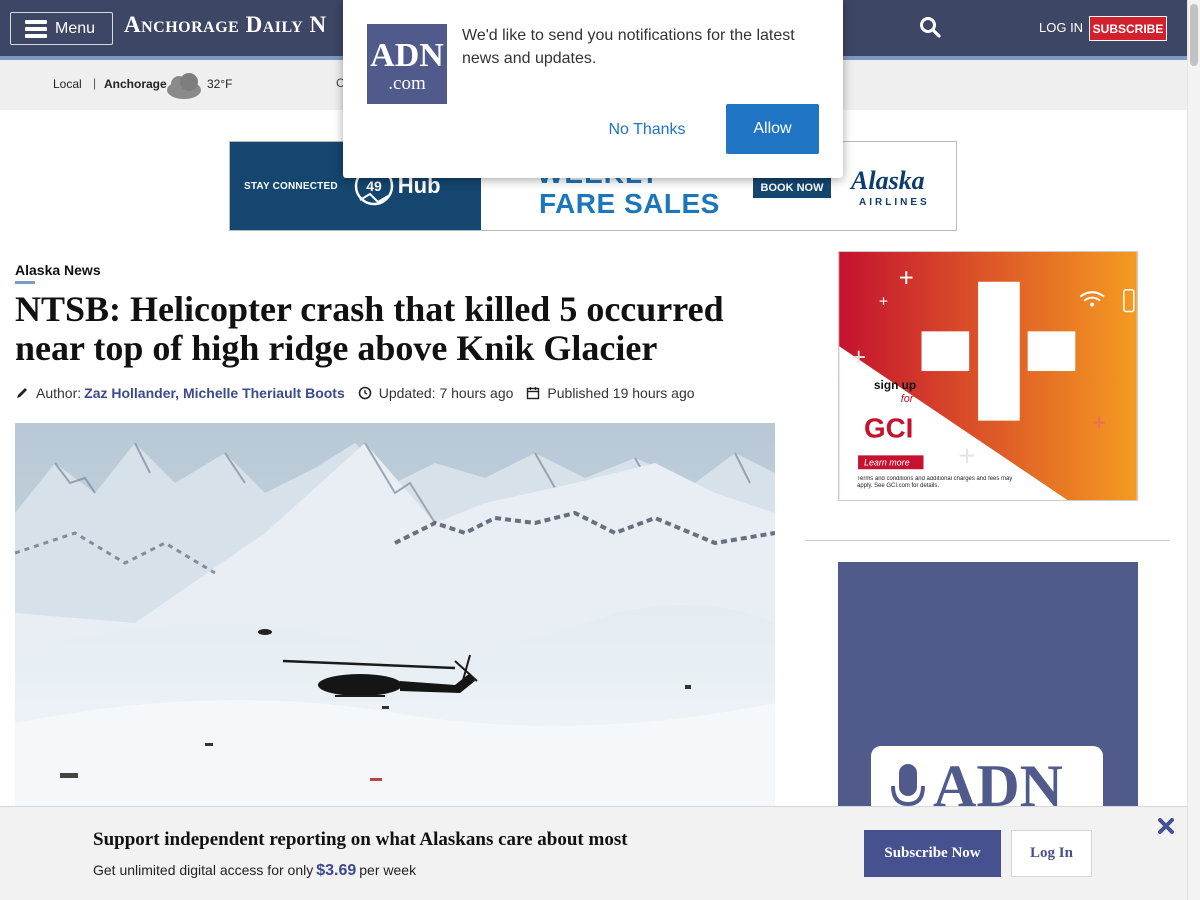 Image resolution: width=1200 pixels, height=900 pixels. I want to click on search-icon, so click(930, 27).